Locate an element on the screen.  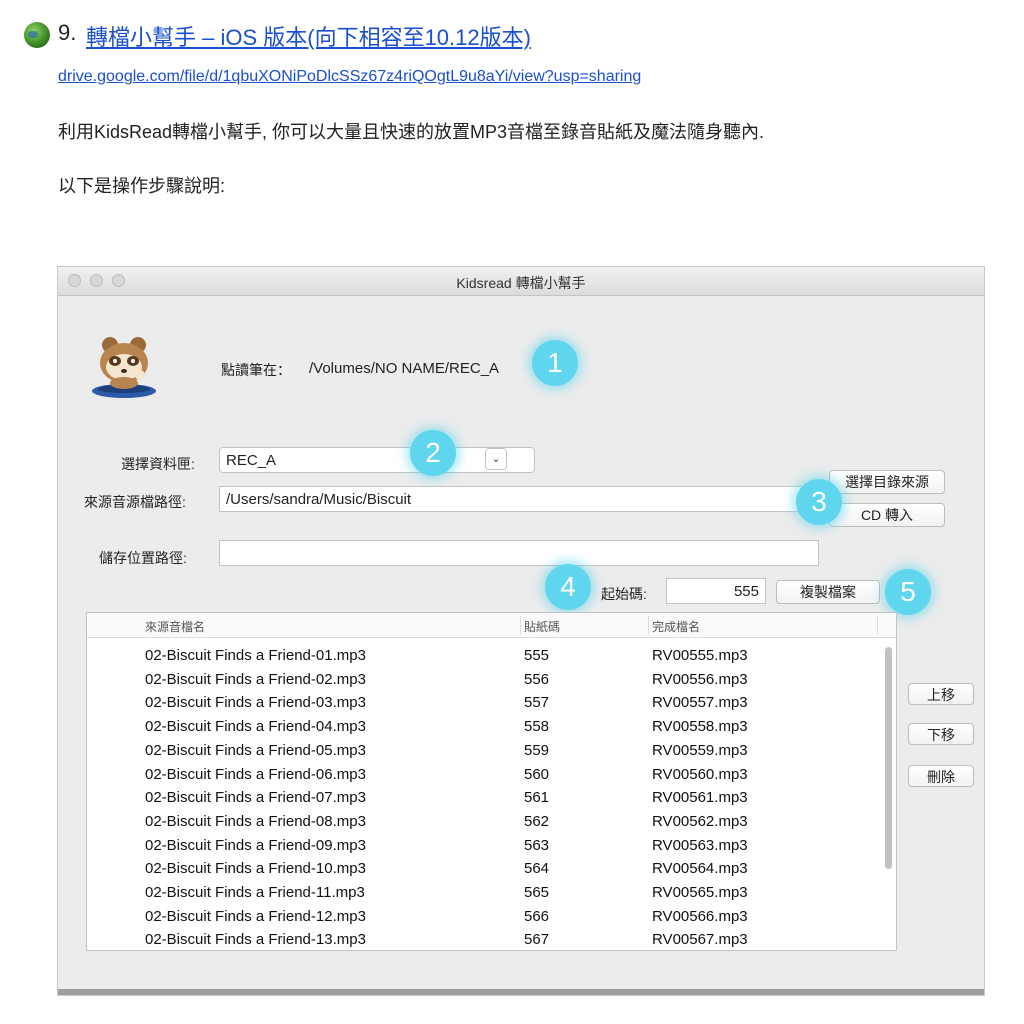
cell-output-filename: RV00565.mp3 is located at coordinates (700, 892).